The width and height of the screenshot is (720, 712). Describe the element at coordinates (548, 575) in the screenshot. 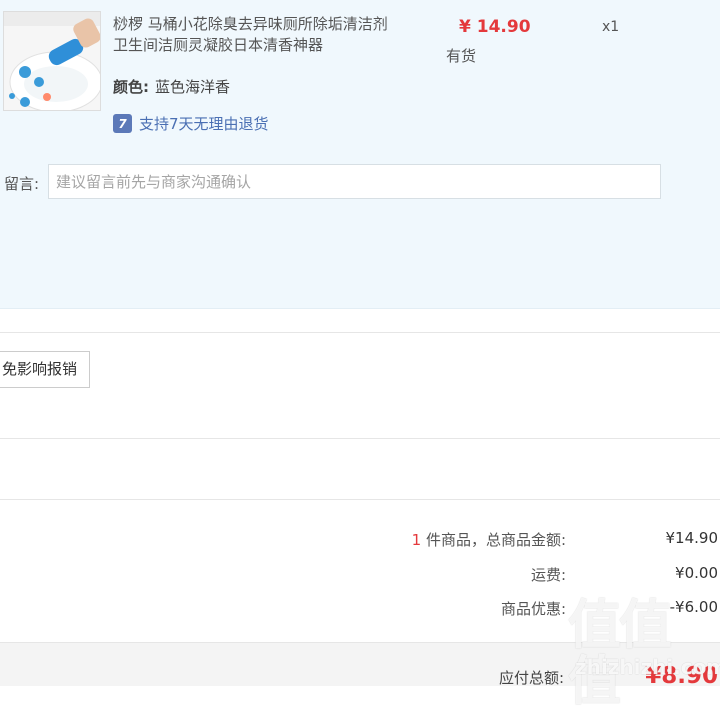

I see `shipping-label: 运费:` at that location.